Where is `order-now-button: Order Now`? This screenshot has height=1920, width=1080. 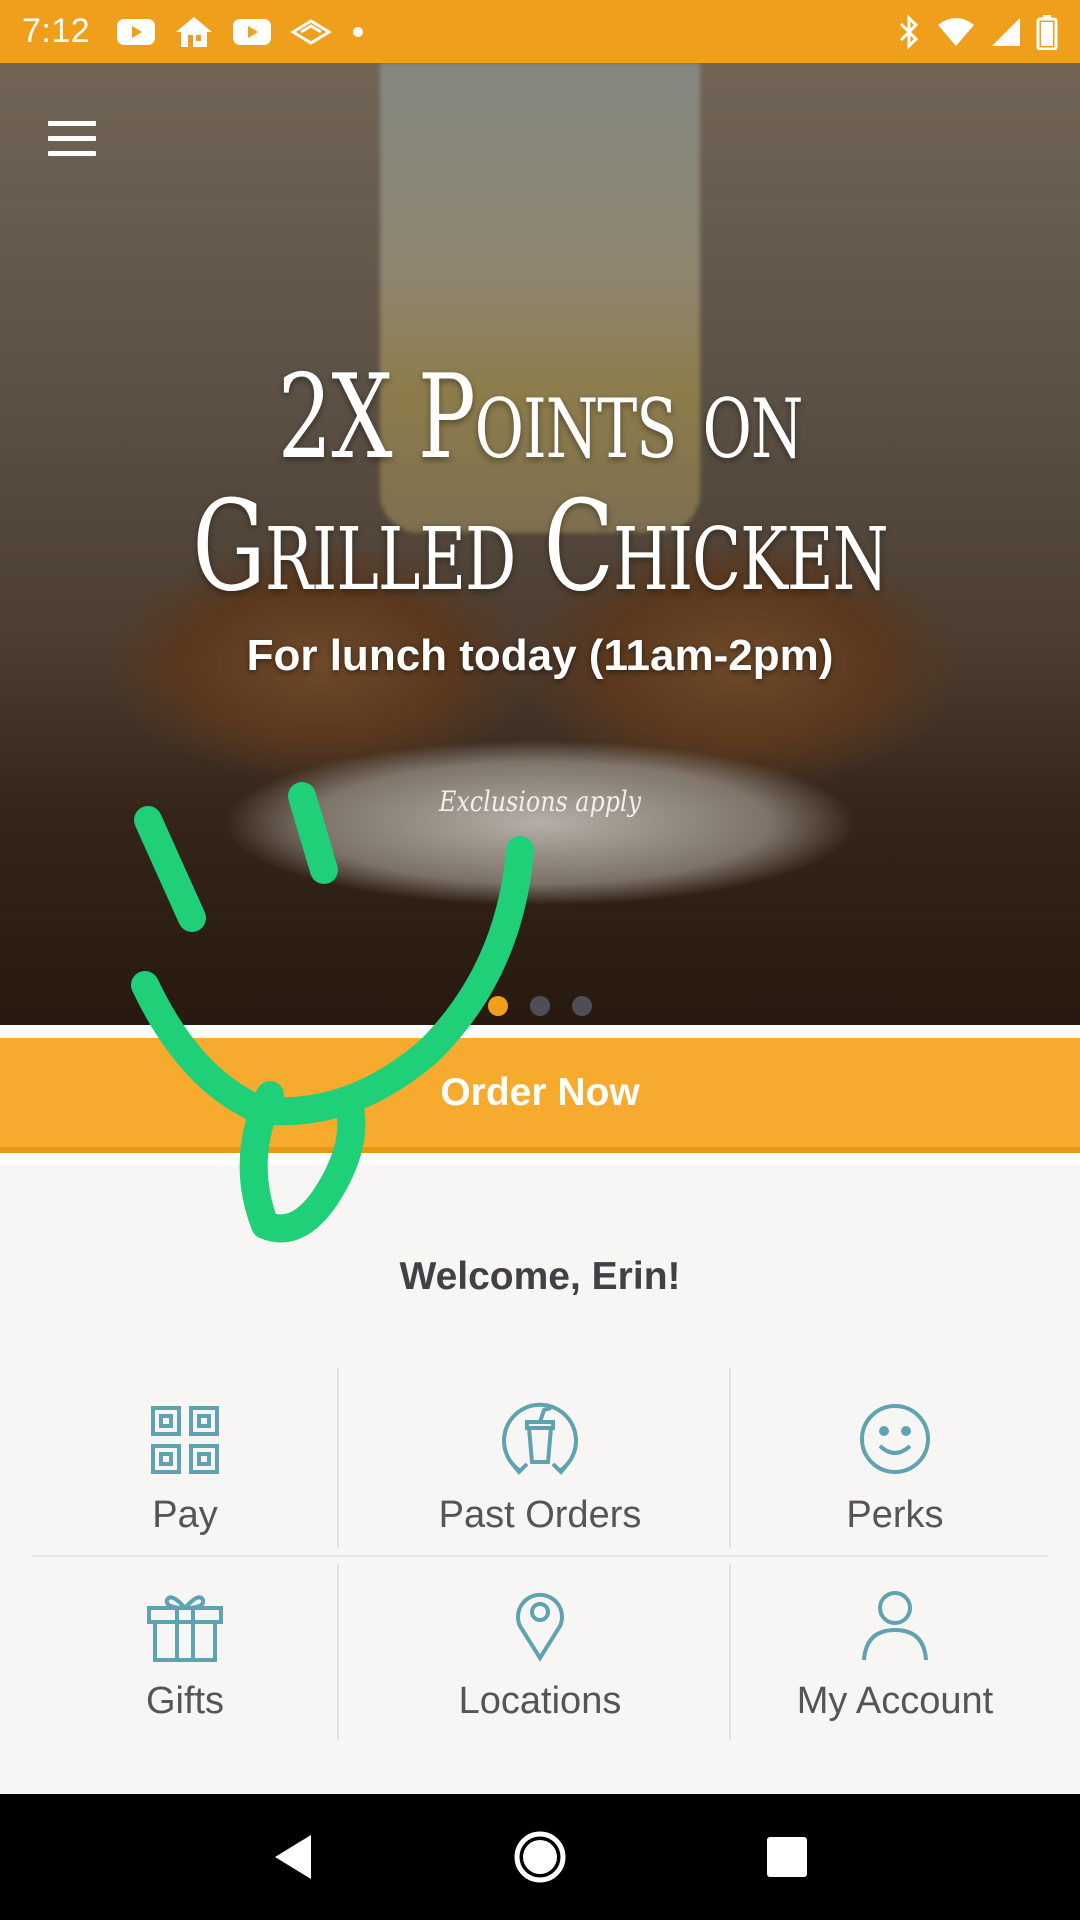 order-now-button: Order Now is located at coordinates (540, 1095).